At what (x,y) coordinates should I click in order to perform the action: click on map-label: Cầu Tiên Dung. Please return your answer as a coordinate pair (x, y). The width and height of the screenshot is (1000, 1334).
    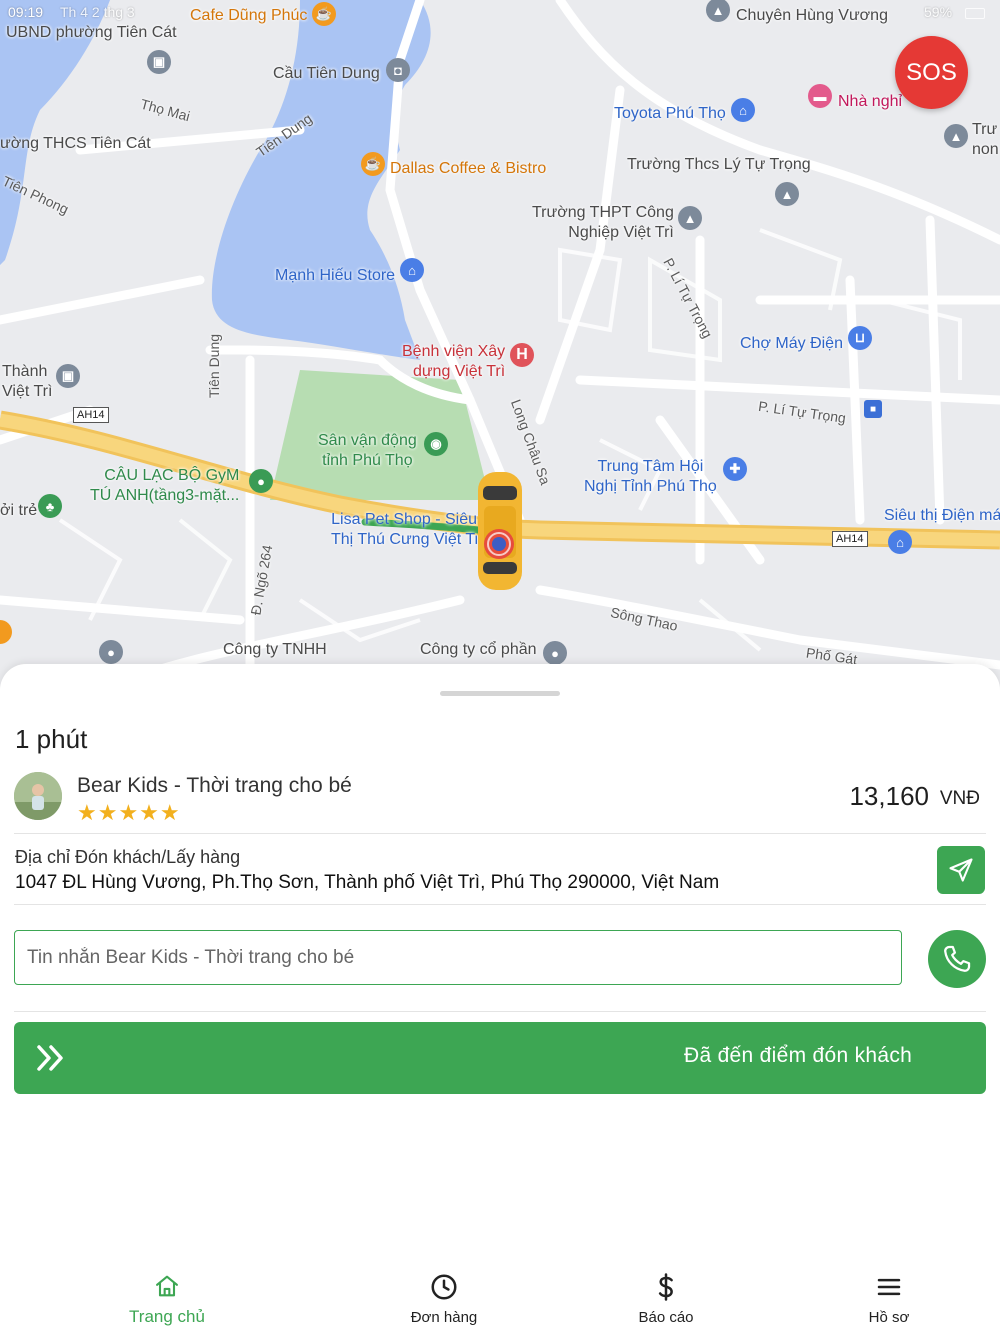
    Looking at the image, I should click on (326, 73).